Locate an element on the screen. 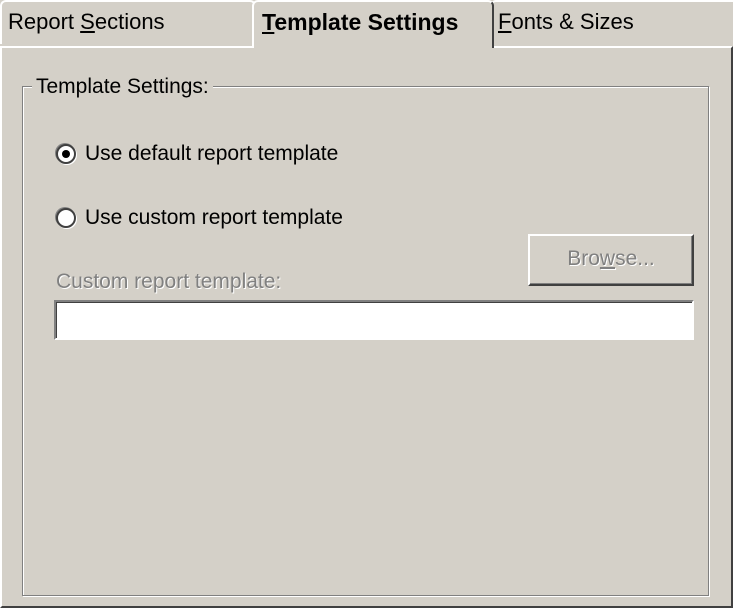  browse-accel: w is located at coordinates (607, 258).